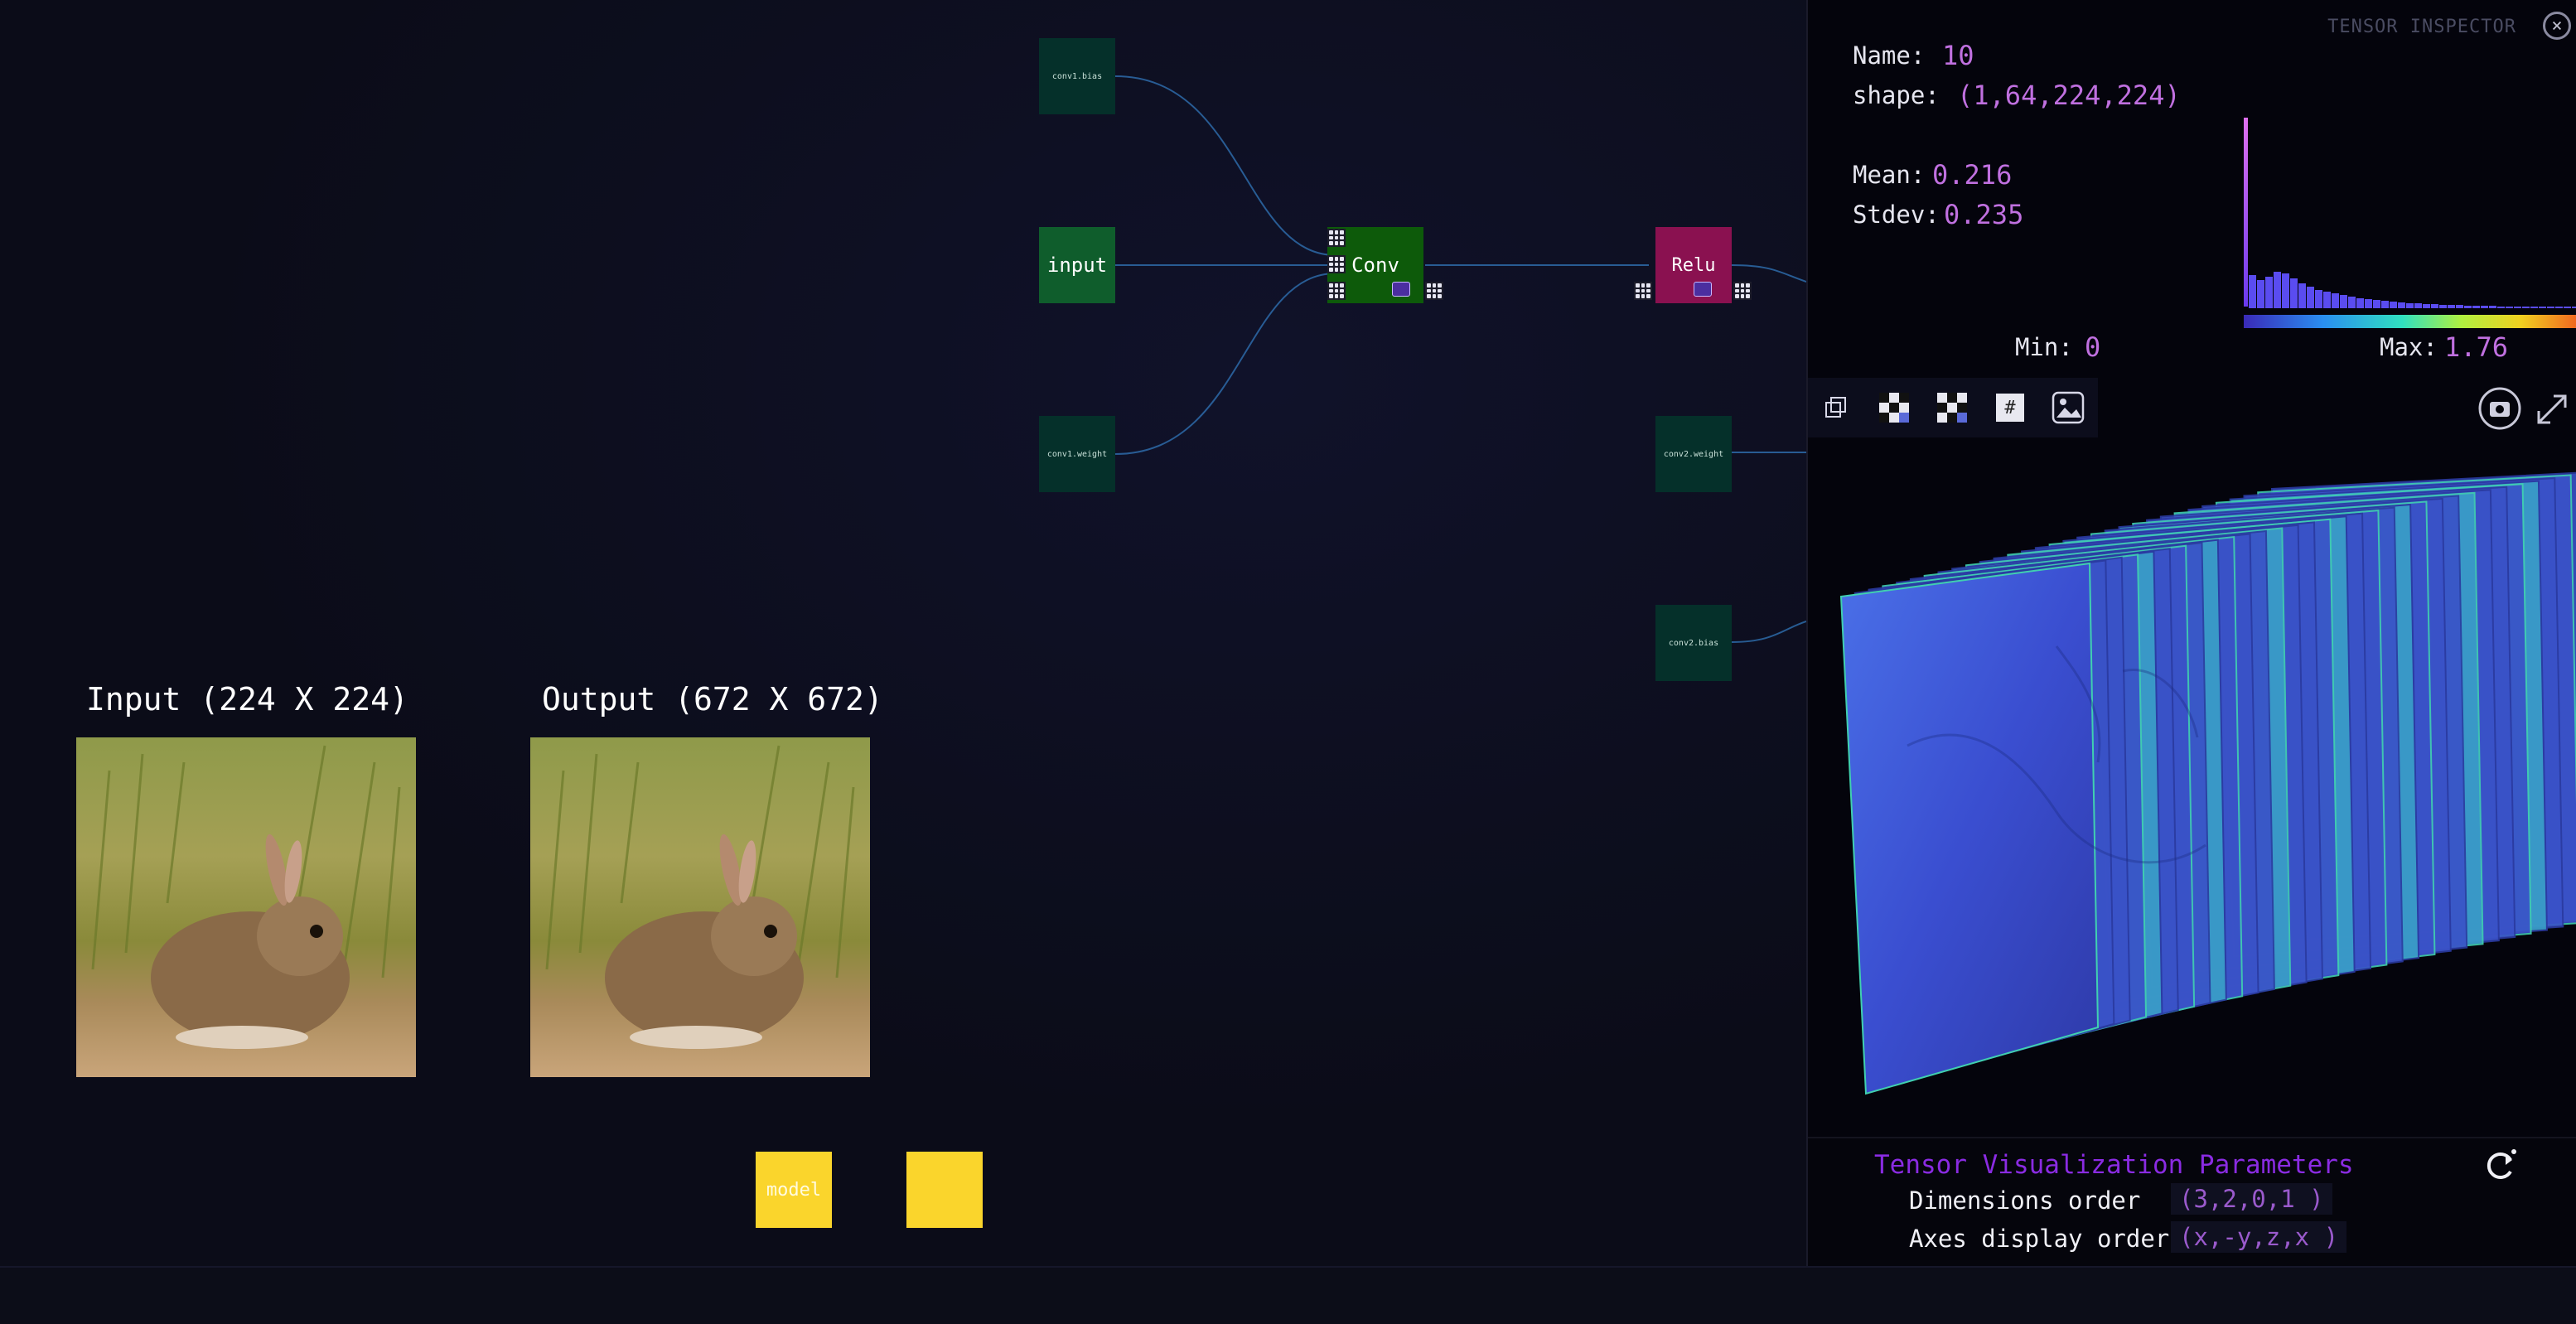  I want to click on node-label: Relu, so click(1693, 265).